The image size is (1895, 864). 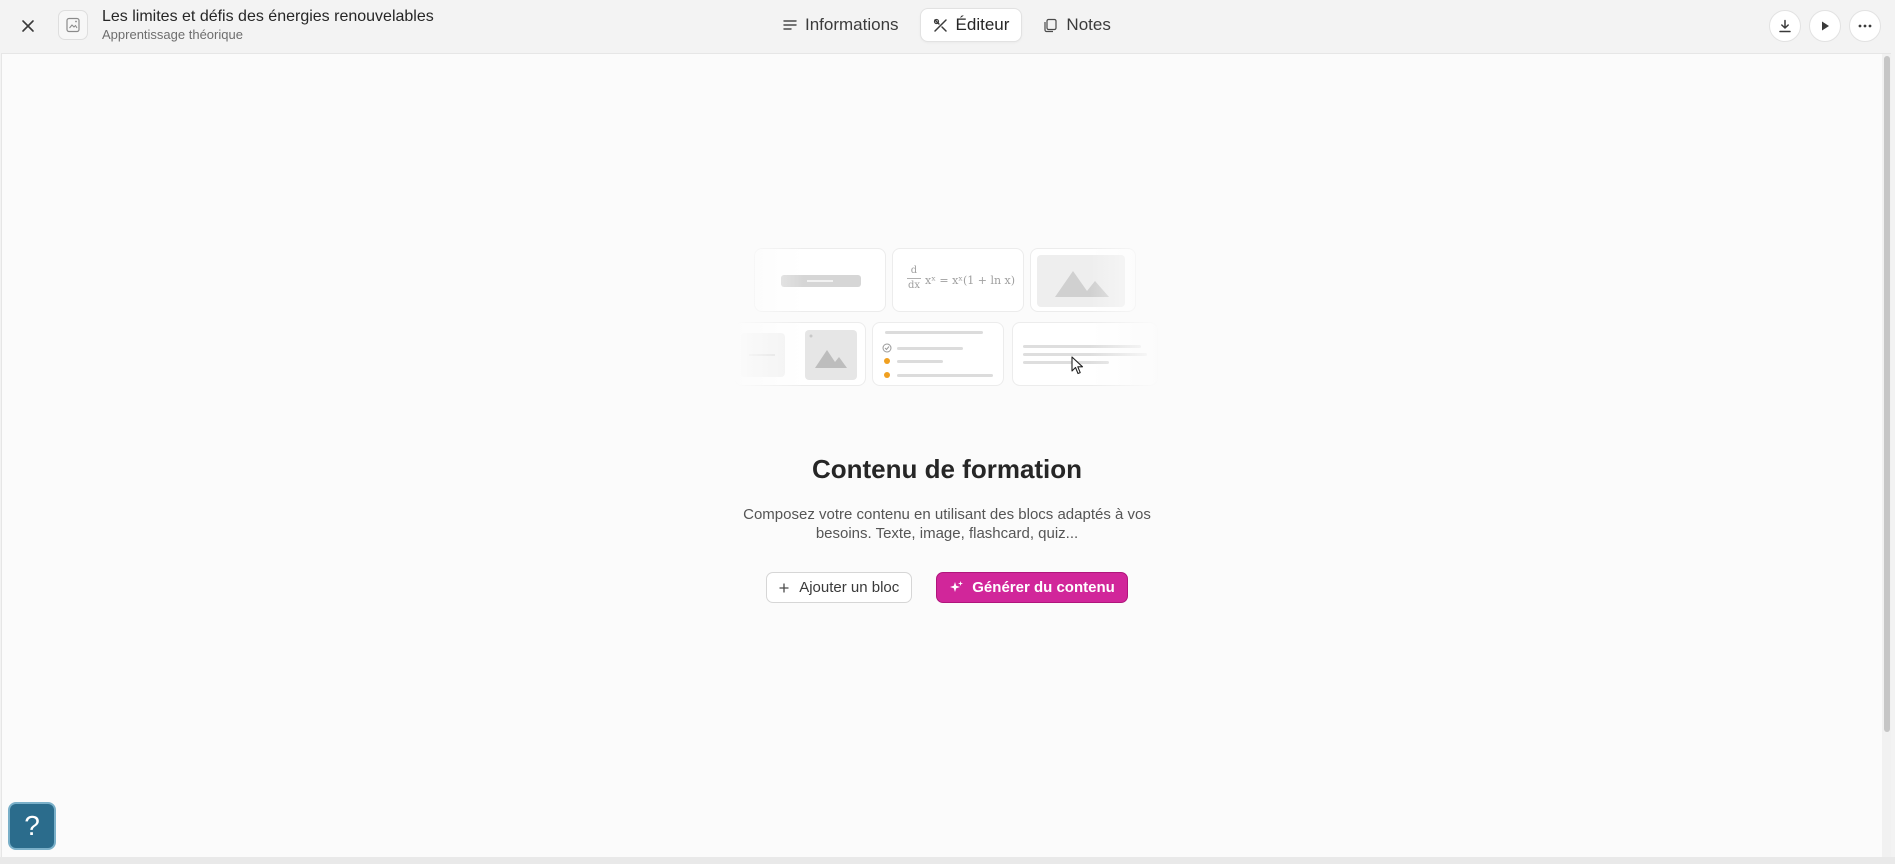 I want to click on empty-state-title: Contenu de formation, so click(x=947, y=469).